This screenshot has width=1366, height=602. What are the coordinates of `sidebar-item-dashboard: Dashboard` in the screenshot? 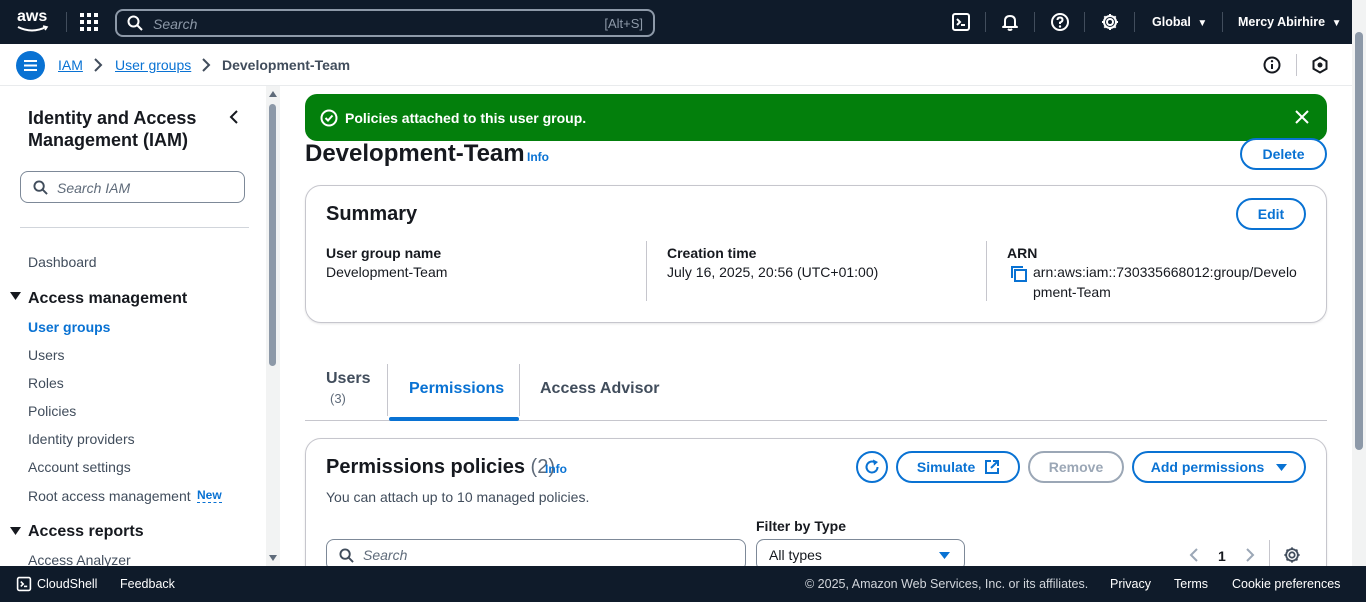 It's located at (62, 262).